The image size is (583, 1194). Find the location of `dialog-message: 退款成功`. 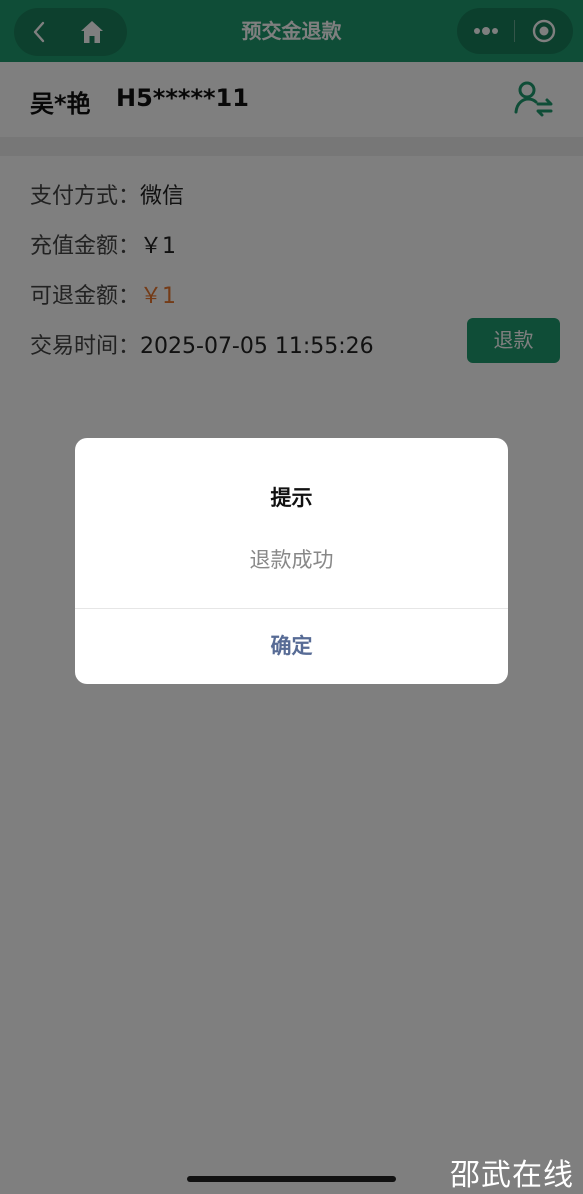

dialog-message: 退款成功 is located at coordinates (291, 560).